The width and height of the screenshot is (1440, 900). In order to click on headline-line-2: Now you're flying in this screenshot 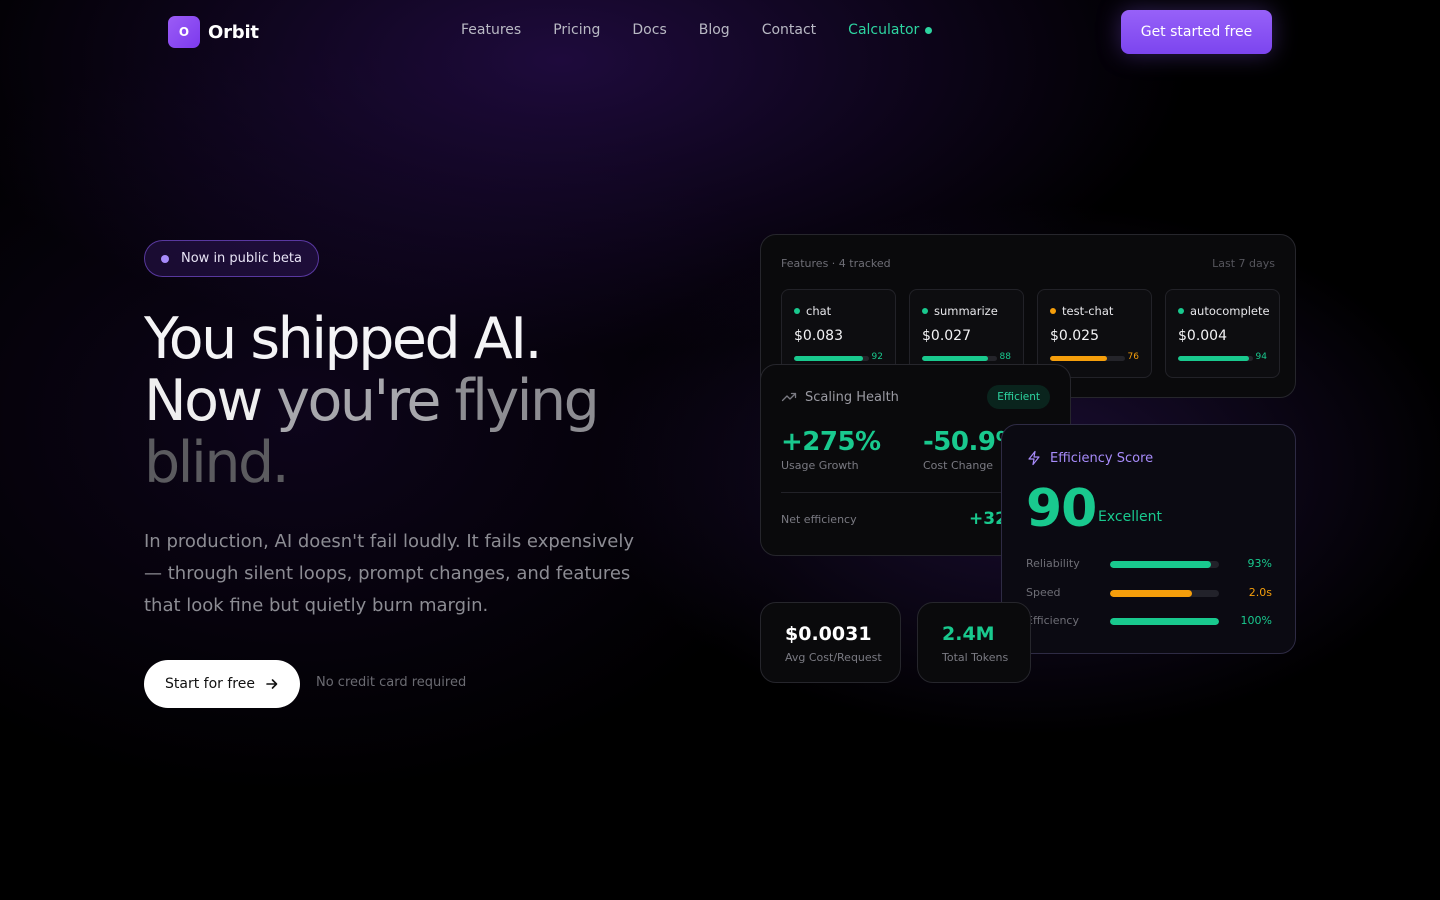, I will do `click(424, 401)`.